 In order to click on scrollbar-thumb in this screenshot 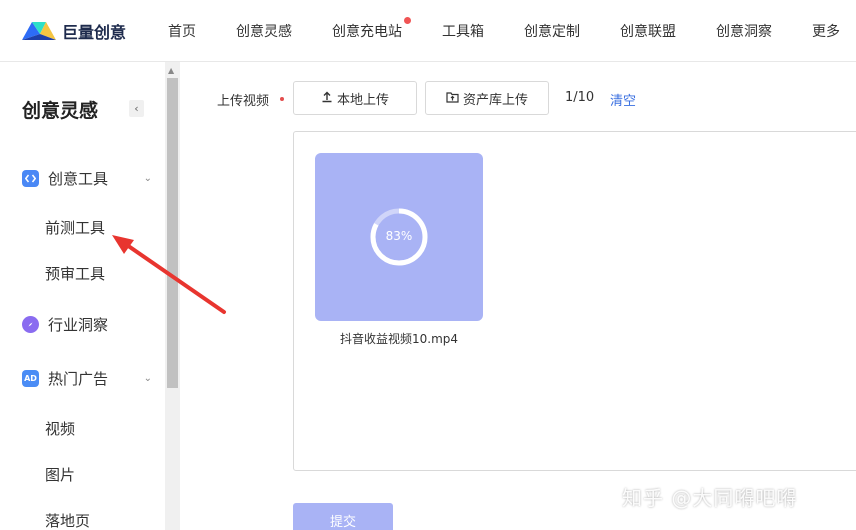, I will do `click(172, 233)`.